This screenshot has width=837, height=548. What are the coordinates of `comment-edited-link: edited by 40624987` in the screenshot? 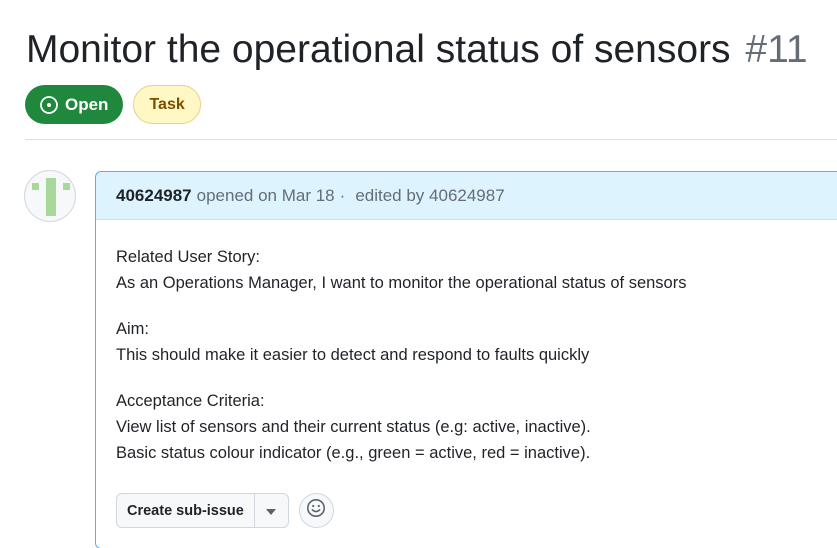 It's located at (429, 196).